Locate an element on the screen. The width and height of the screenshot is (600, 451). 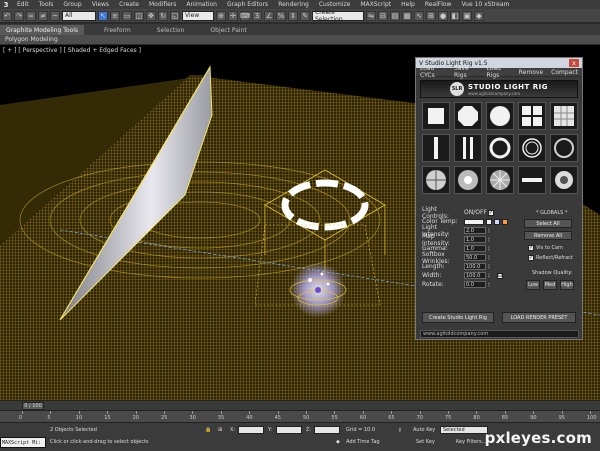
x-coordinate-field is located at coordinates (251, 430).